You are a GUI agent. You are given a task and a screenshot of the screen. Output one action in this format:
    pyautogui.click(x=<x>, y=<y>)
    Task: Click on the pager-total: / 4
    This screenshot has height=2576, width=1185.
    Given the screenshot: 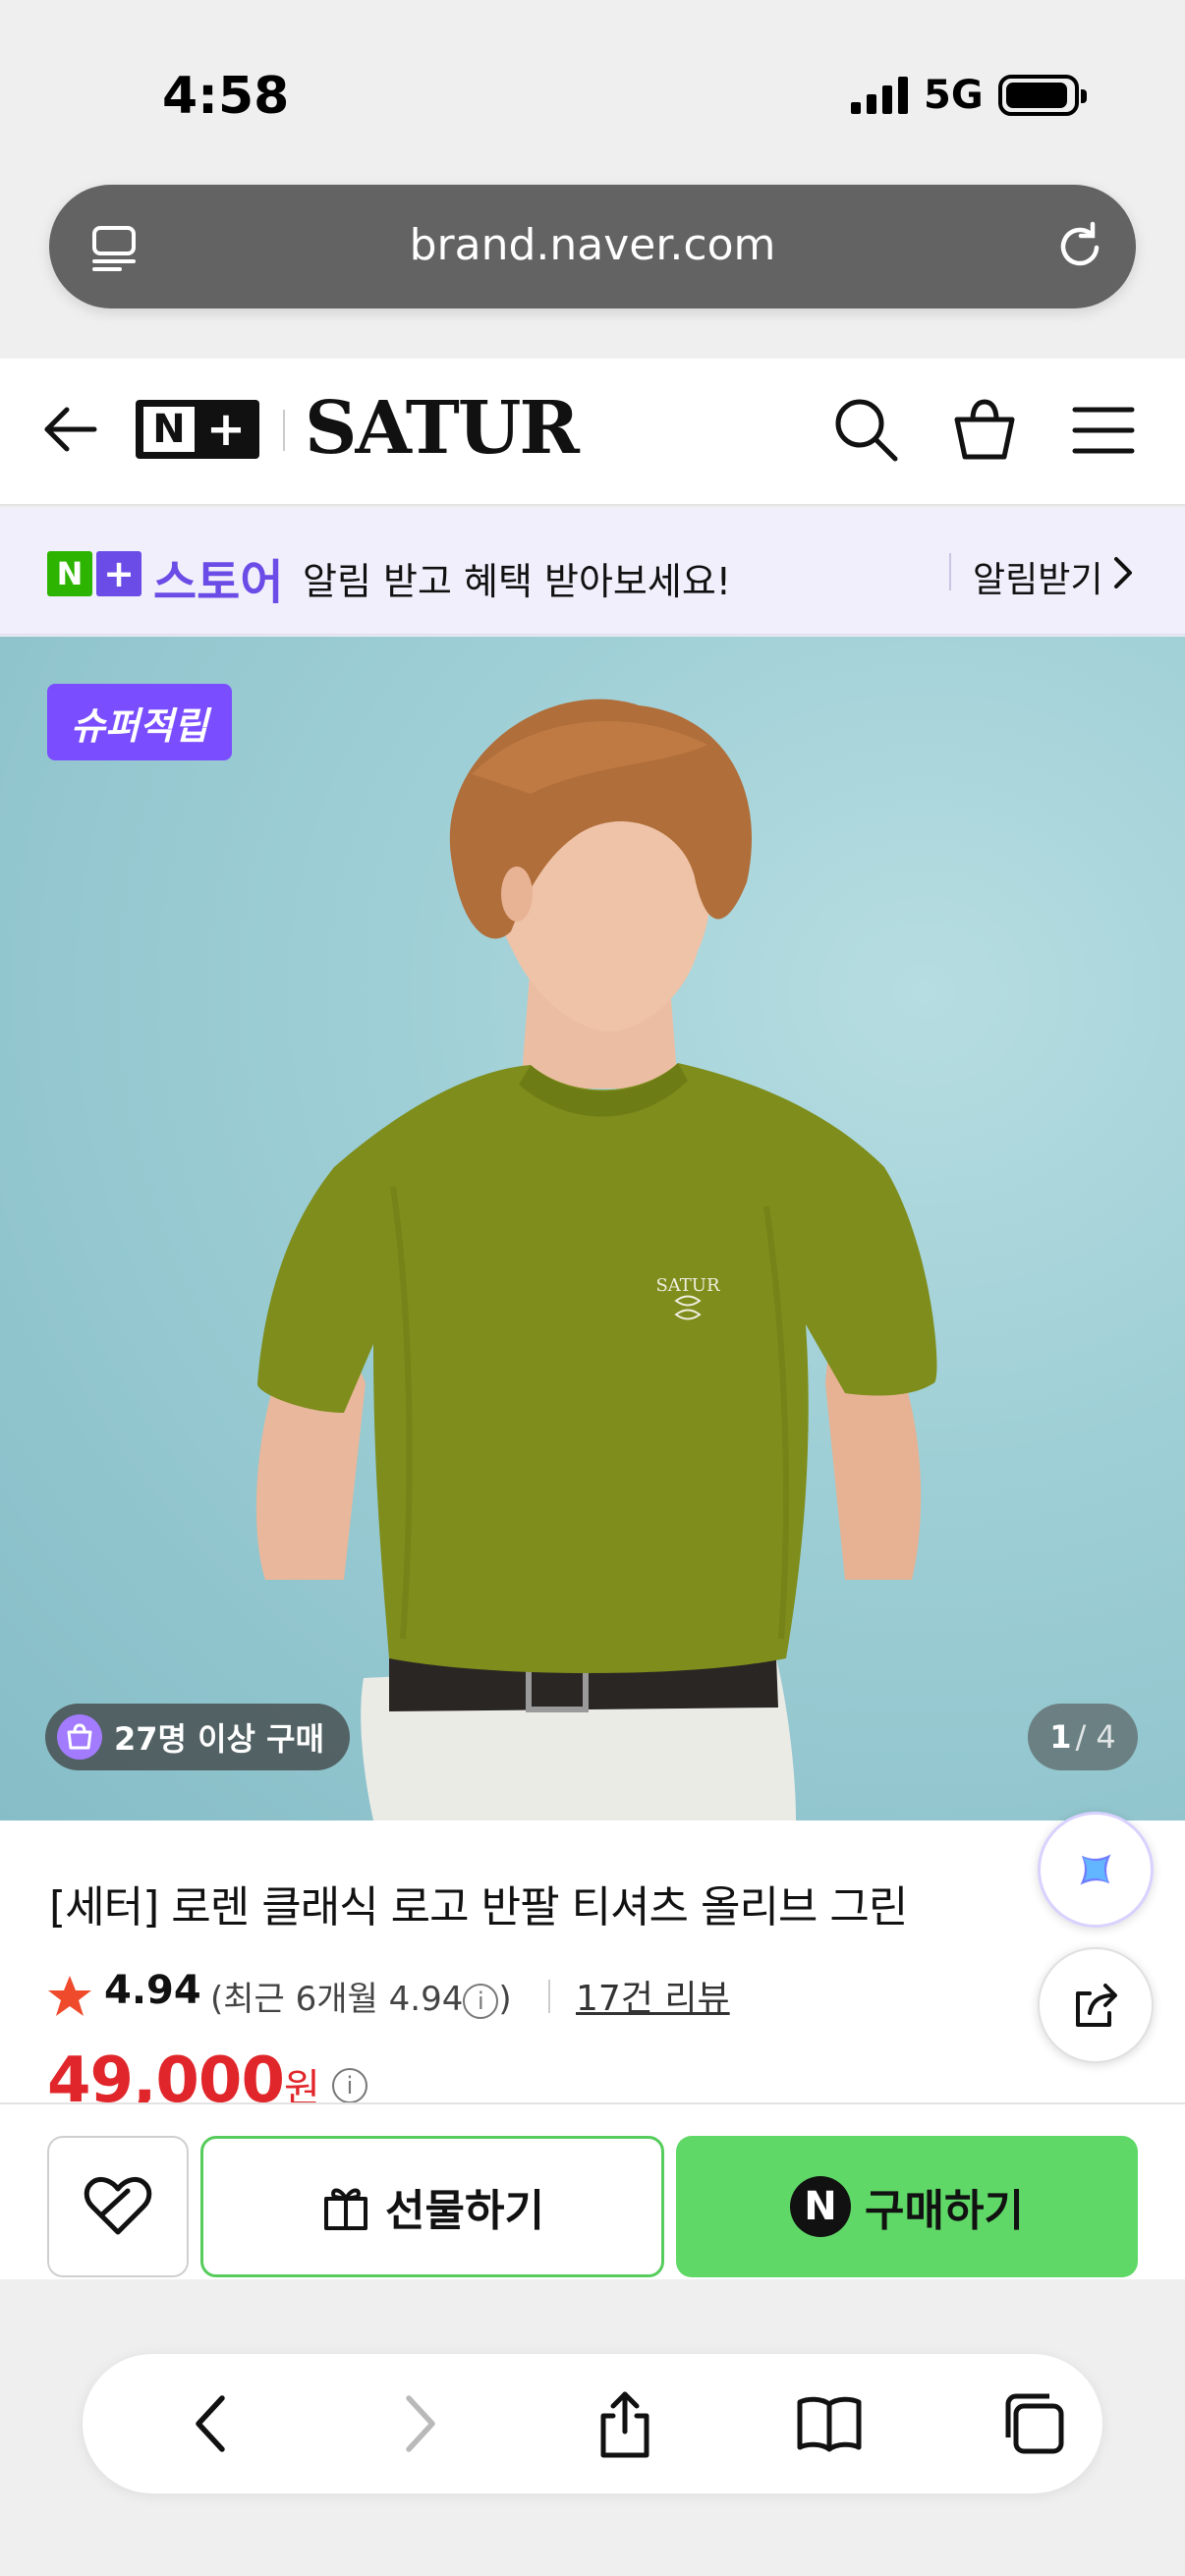 What is the action you would take?
    pyautogui.click(x=1096, y=1737)
    